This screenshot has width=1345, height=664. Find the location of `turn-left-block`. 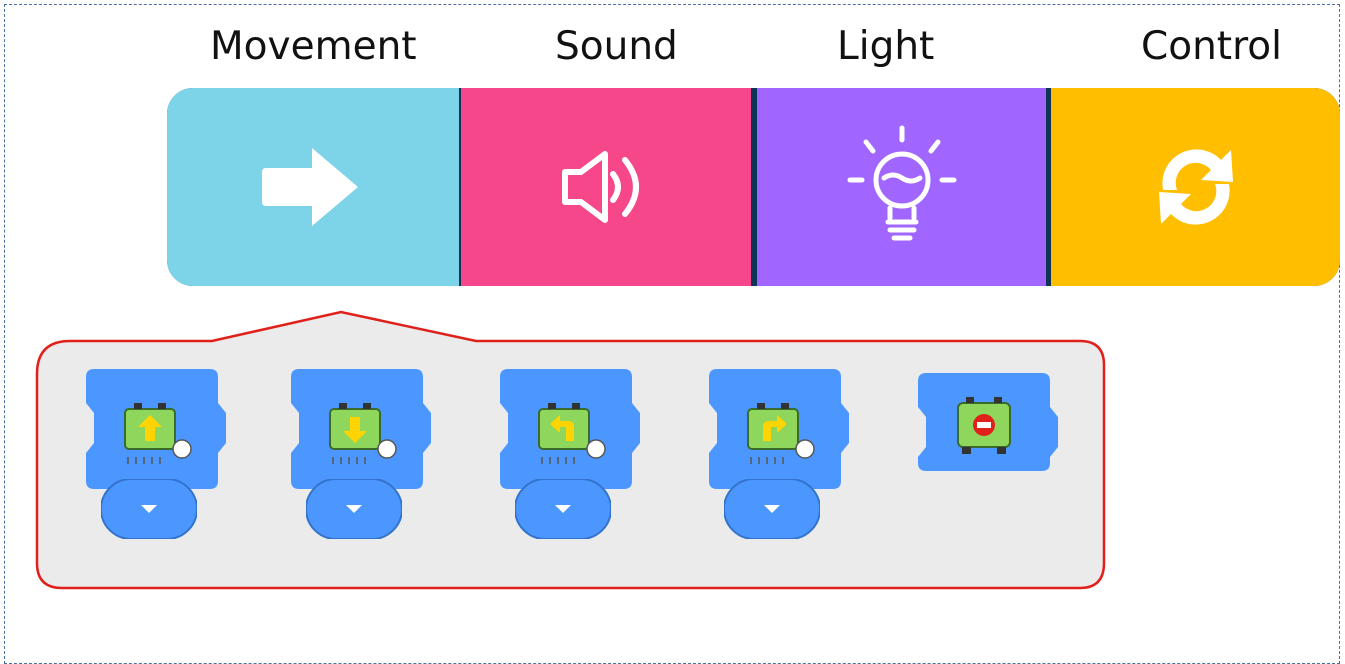

turn-left-block is located at coordinates (580, 459).